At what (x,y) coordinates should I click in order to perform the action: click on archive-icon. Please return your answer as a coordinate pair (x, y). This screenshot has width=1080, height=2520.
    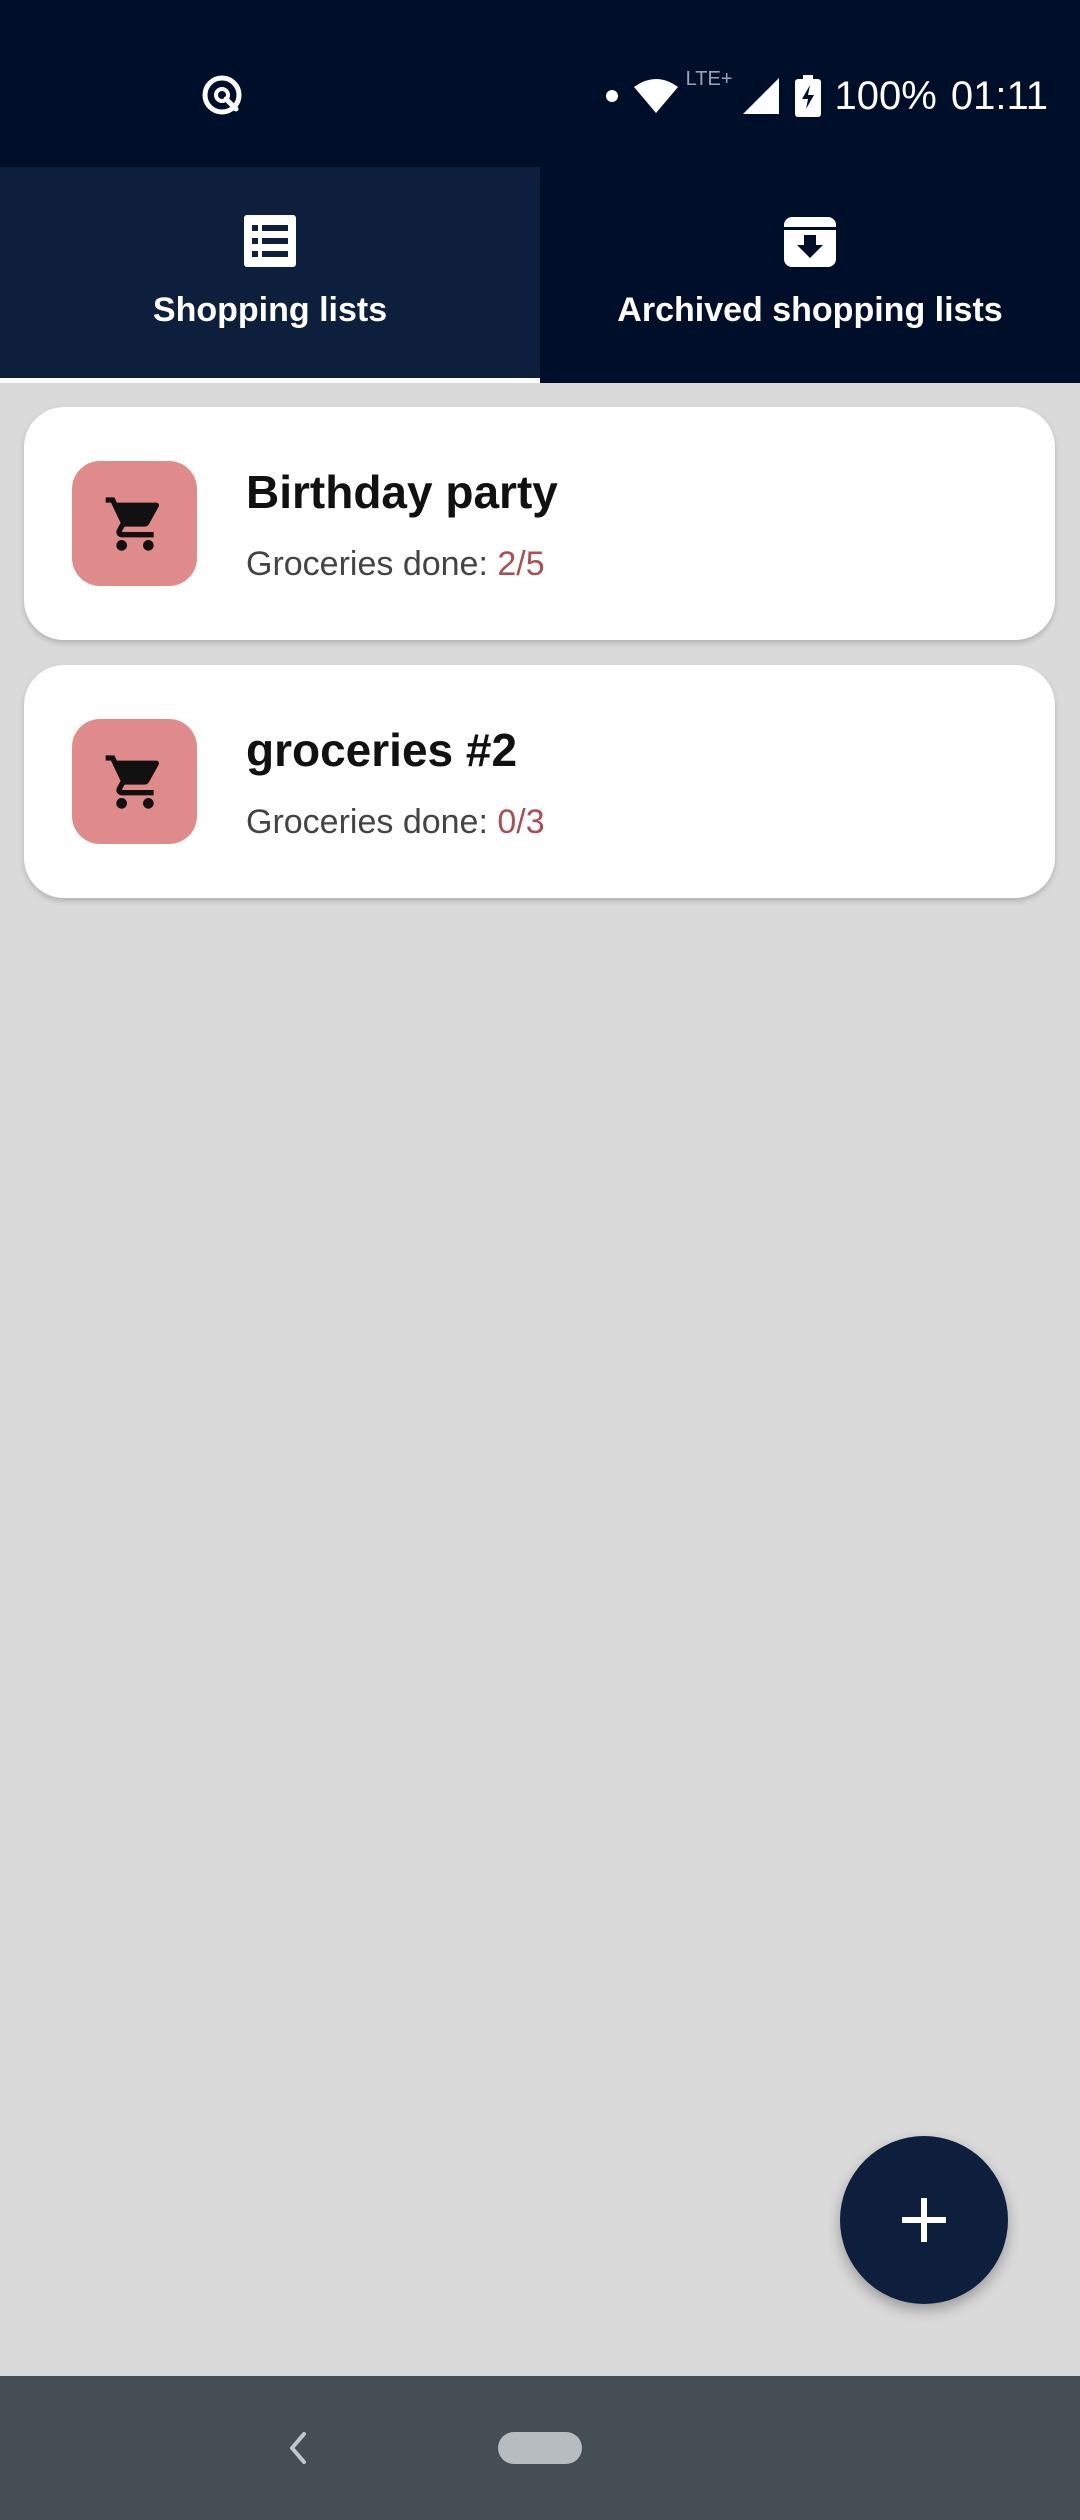
    Looking at the image, I should click on (810, 242).